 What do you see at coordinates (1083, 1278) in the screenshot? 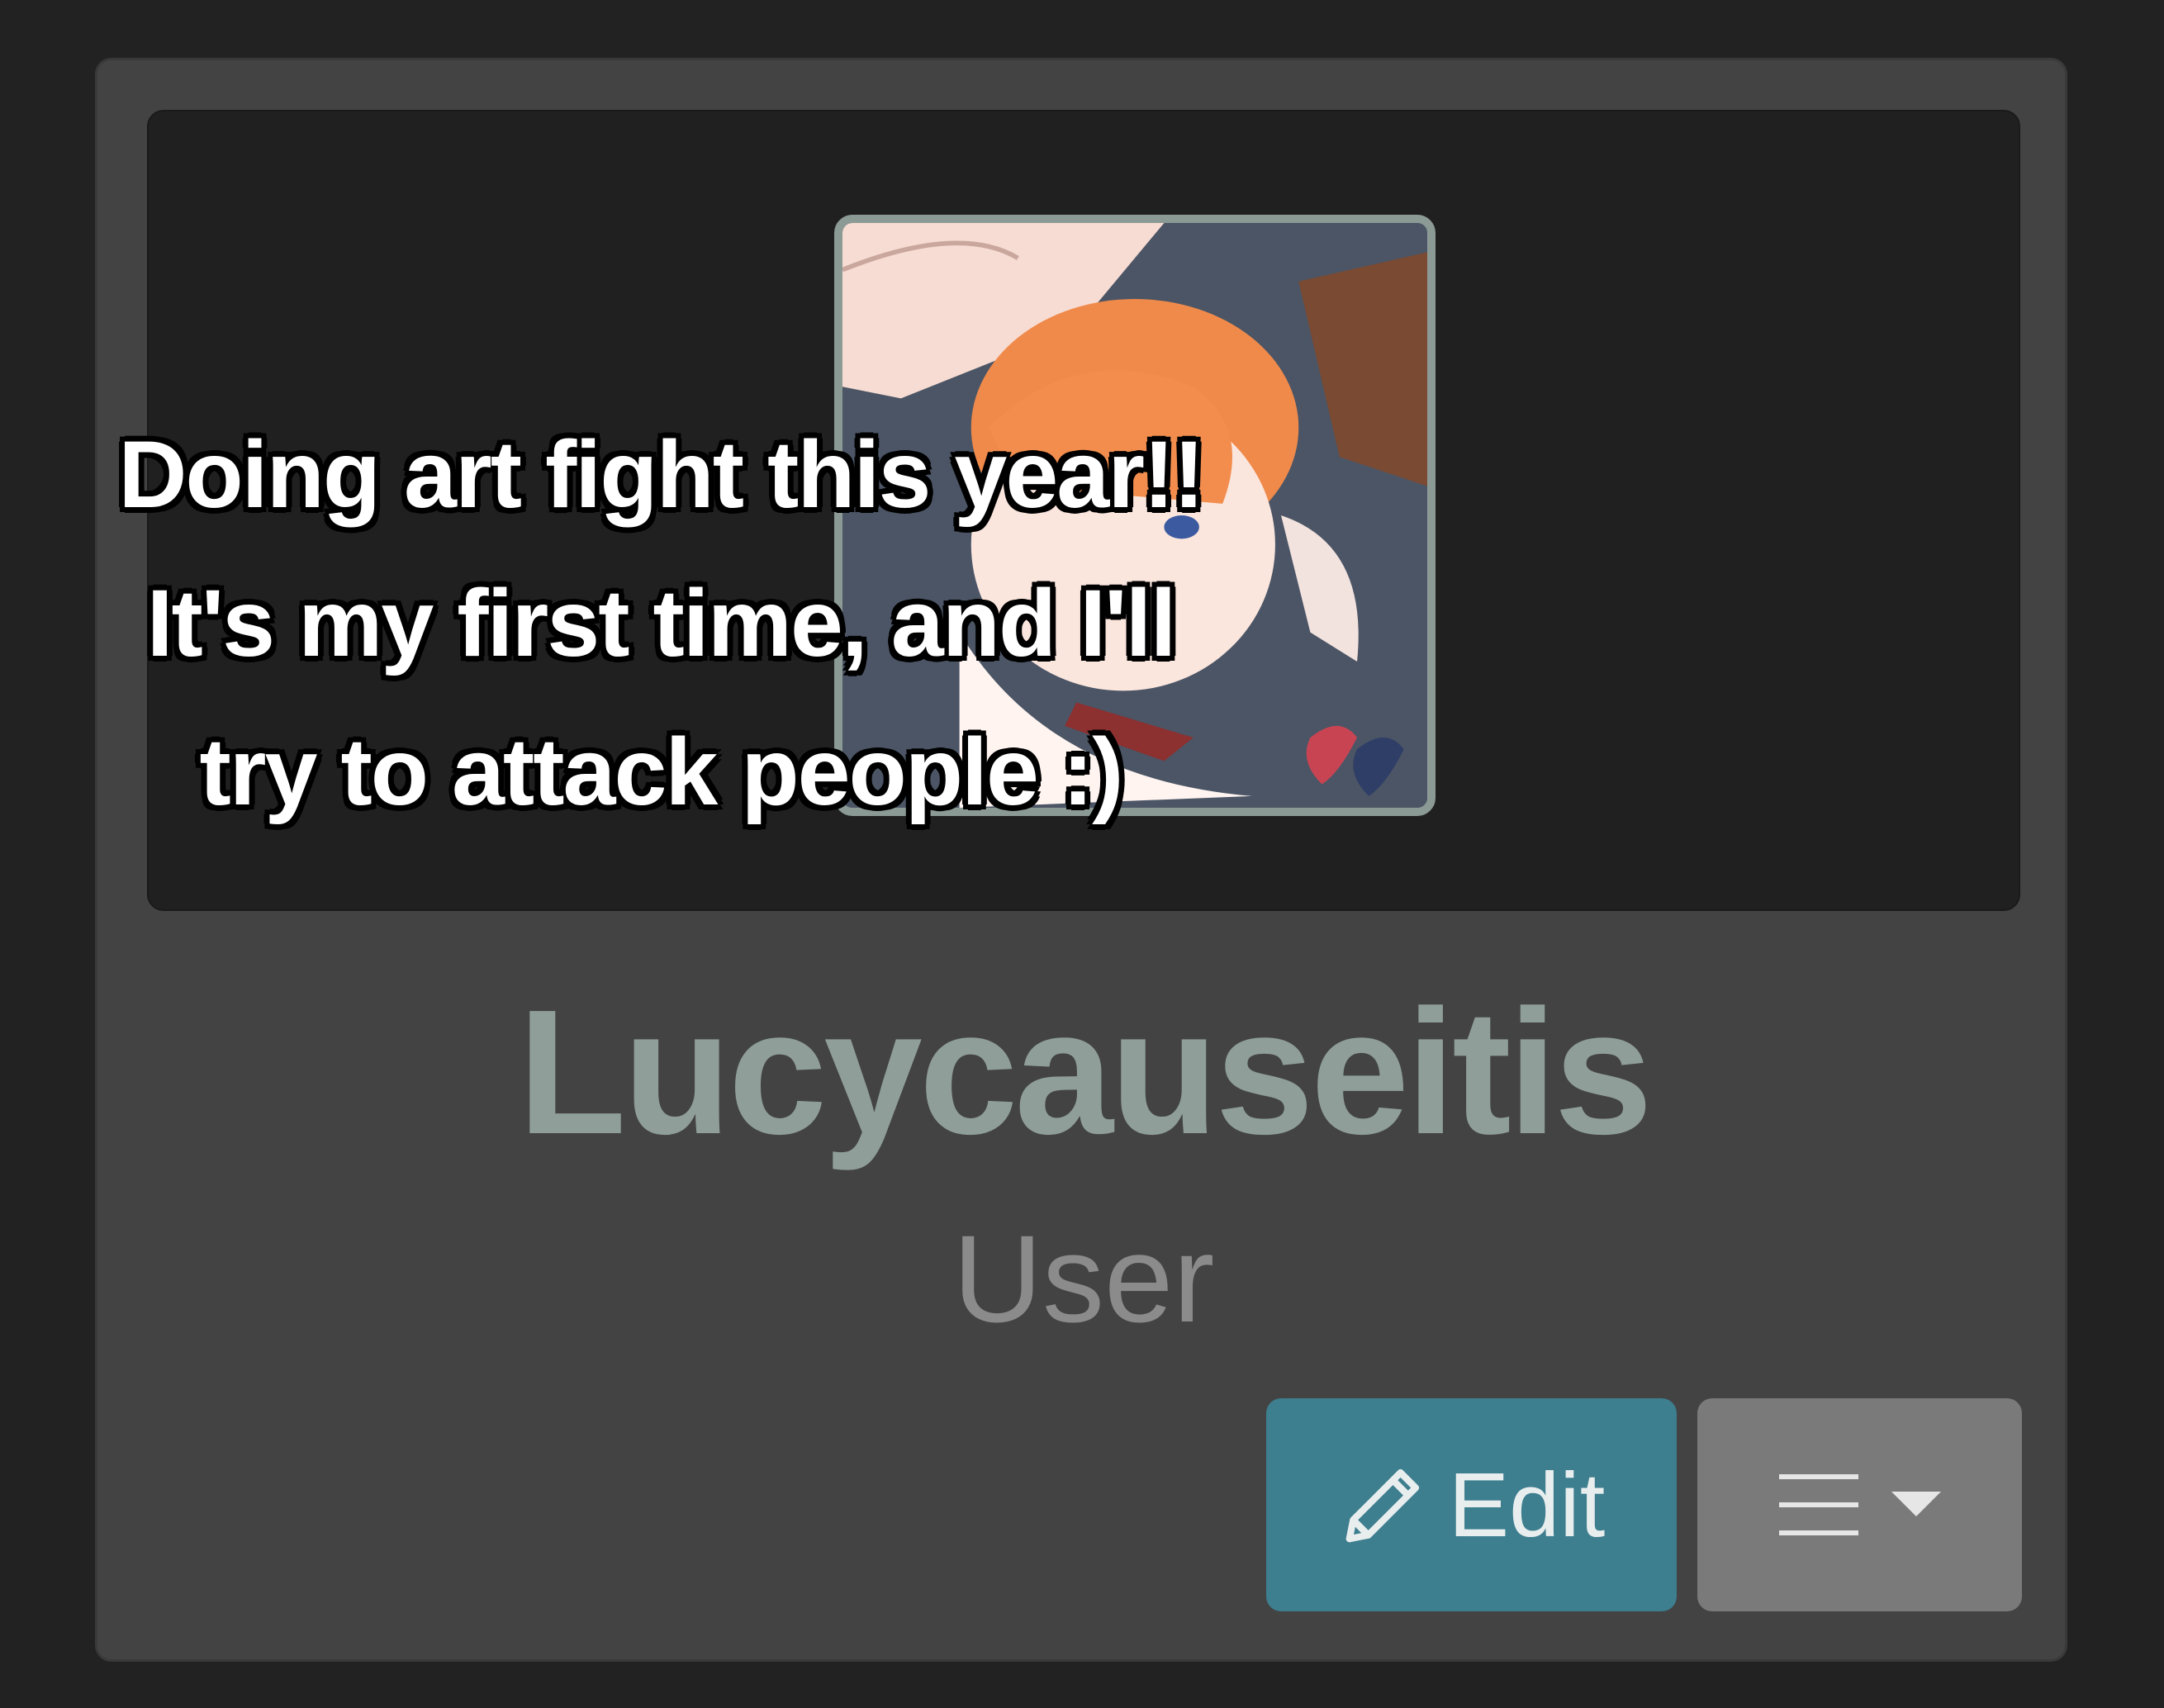
I see `profile-role: User` at bounding box center [1083, 1278].